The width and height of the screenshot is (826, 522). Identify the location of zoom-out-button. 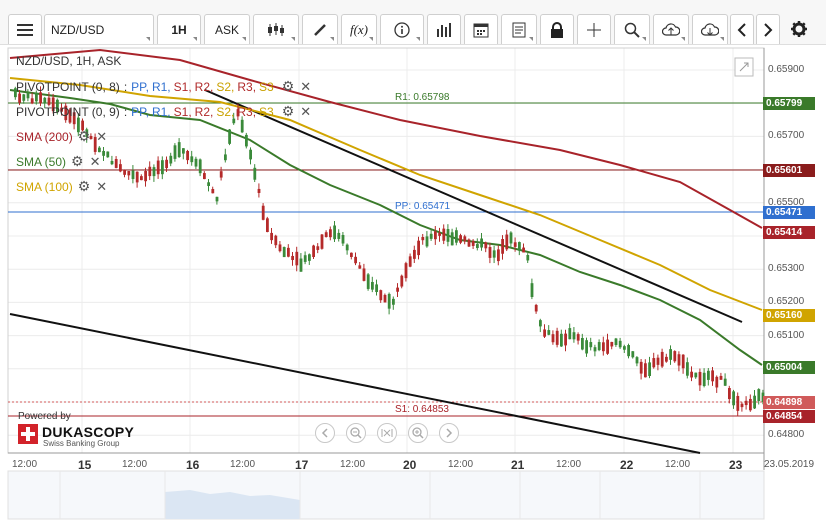
(356, 433).